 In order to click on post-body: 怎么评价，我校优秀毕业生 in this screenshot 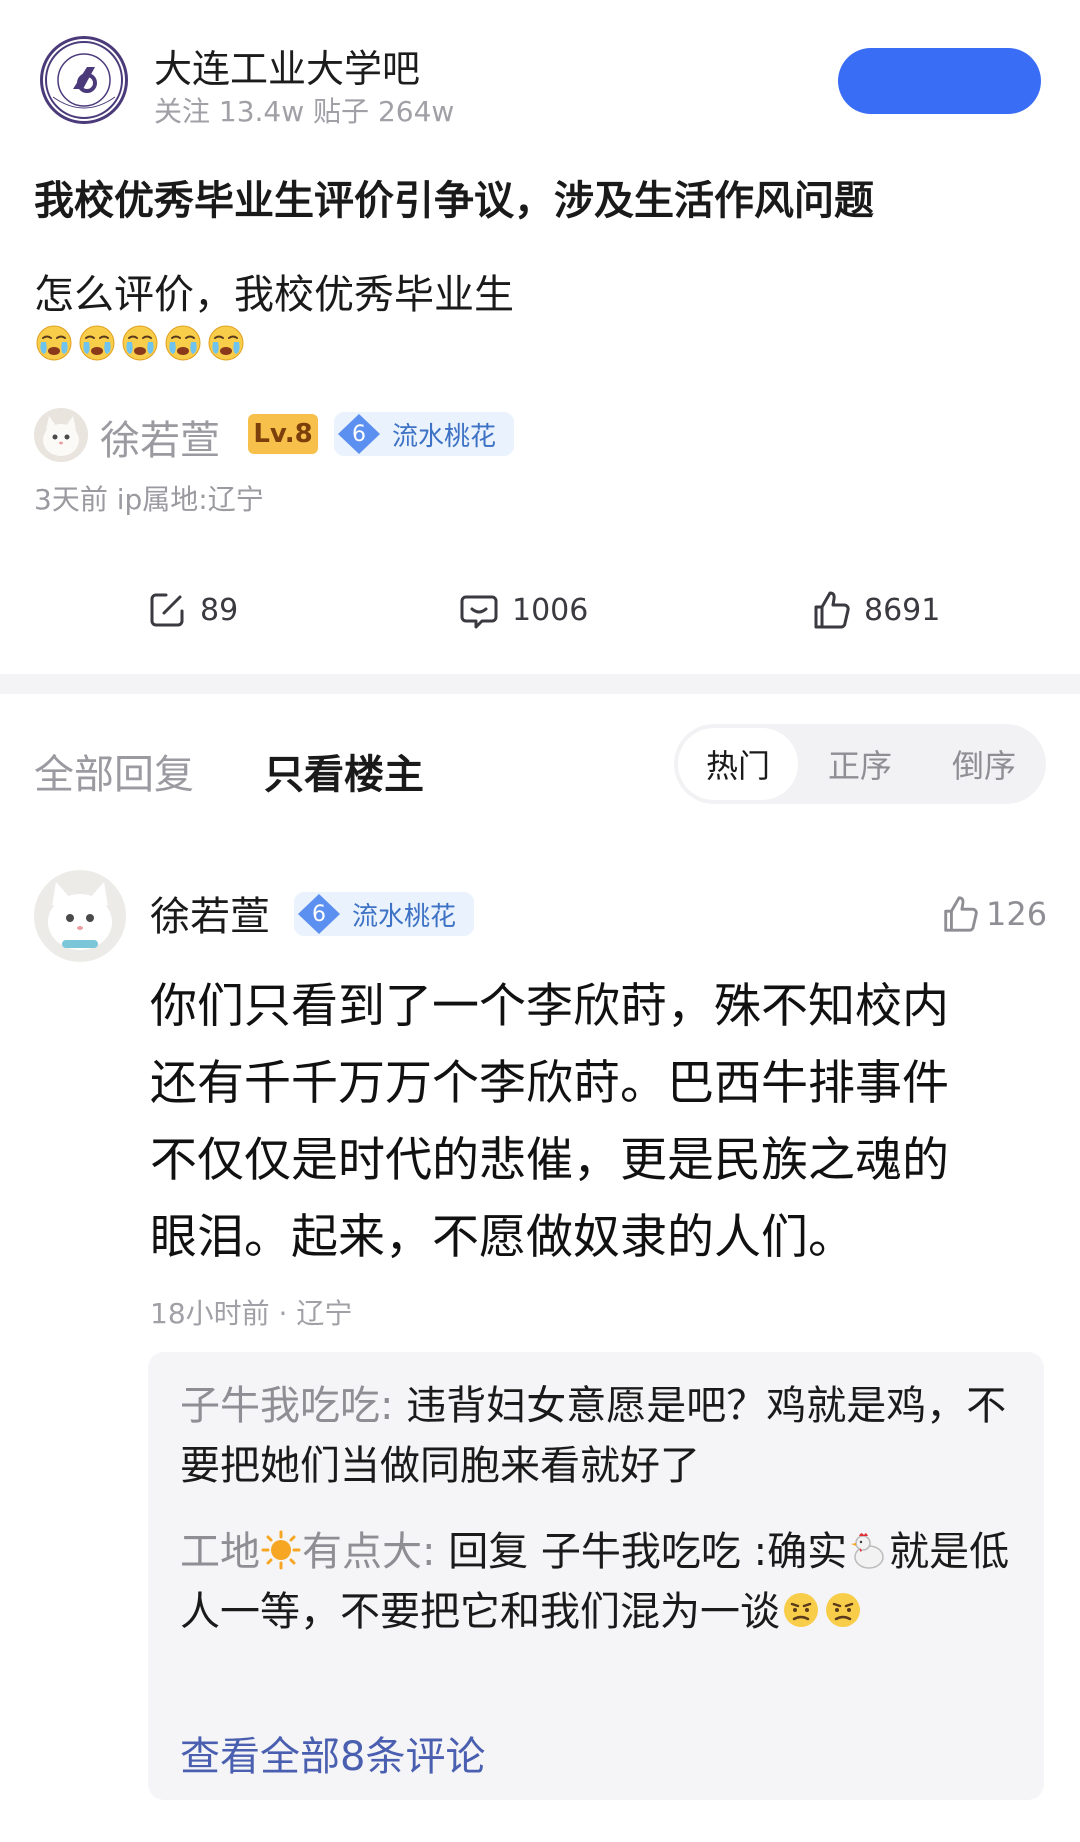, I will do `click(274, 295)`.